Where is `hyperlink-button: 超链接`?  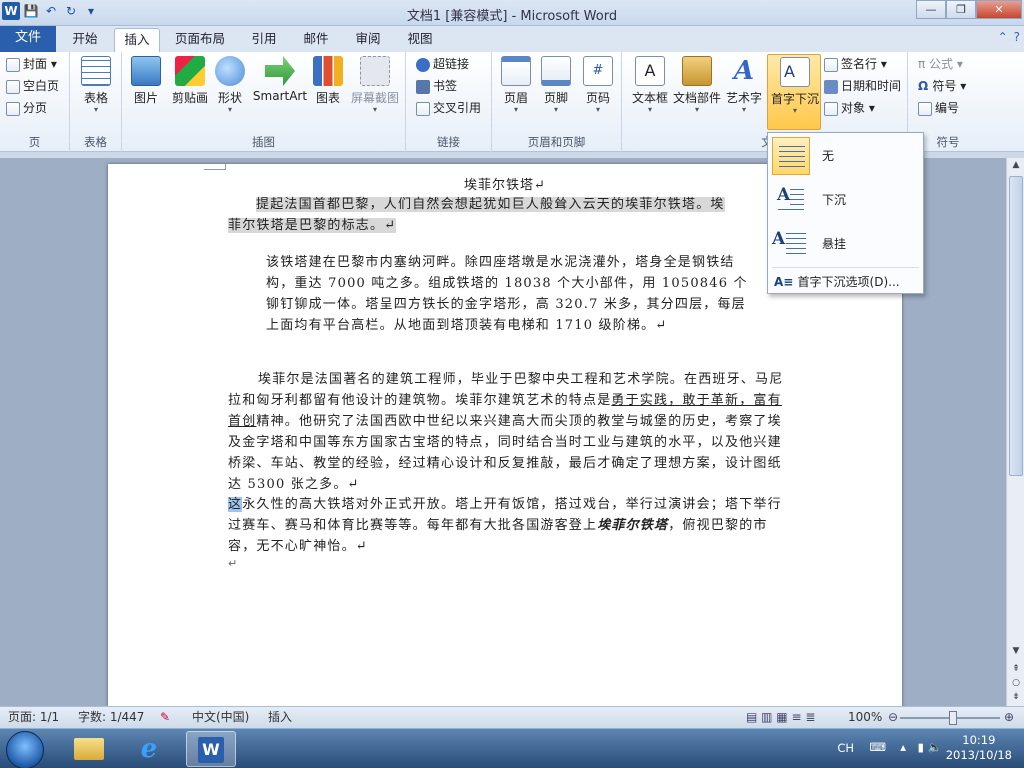 hyperlink-button: 超链接 is located at coordinates (442, 64).